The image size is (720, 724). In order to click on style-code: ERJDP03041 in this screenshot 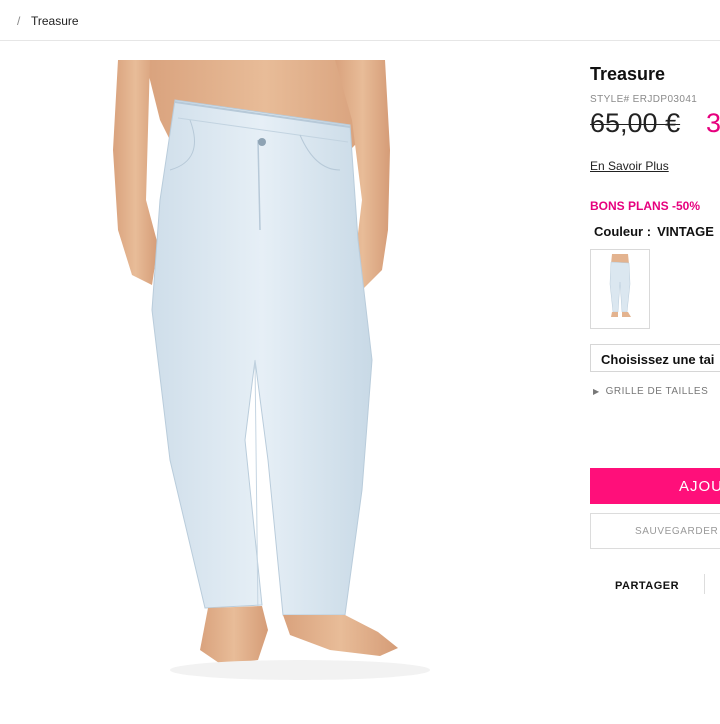, I will do `click(665, 99)`.